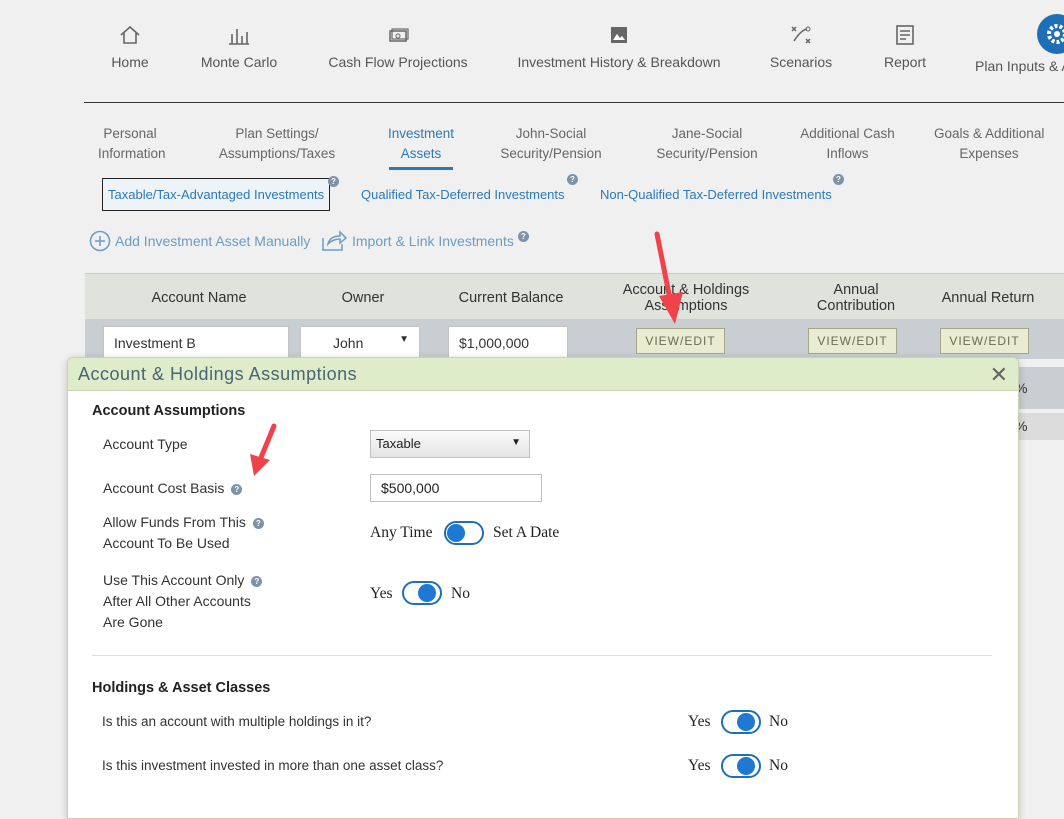 Image resolution: width=1064 pixels, height=819 pixels. What do you see at coordinates (421, 144) in the screenshot?
I see `tab-investment-assets: Investment Assets` at bounding box center [421, 144].